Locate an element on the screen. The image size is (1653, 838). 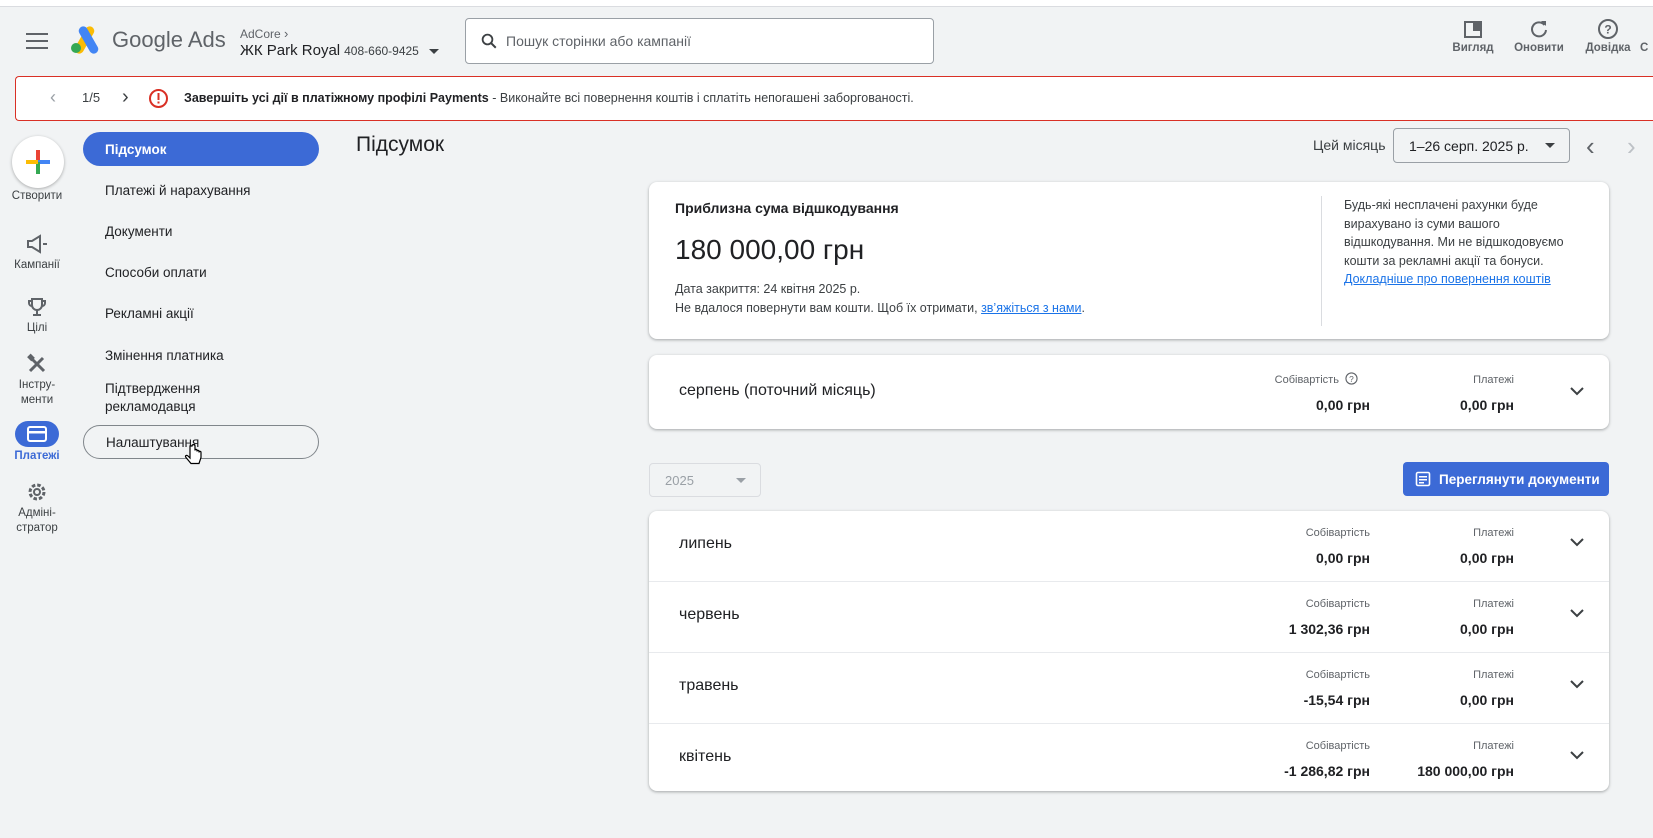
caret-down-icon is located at coordinates (1550, 145).